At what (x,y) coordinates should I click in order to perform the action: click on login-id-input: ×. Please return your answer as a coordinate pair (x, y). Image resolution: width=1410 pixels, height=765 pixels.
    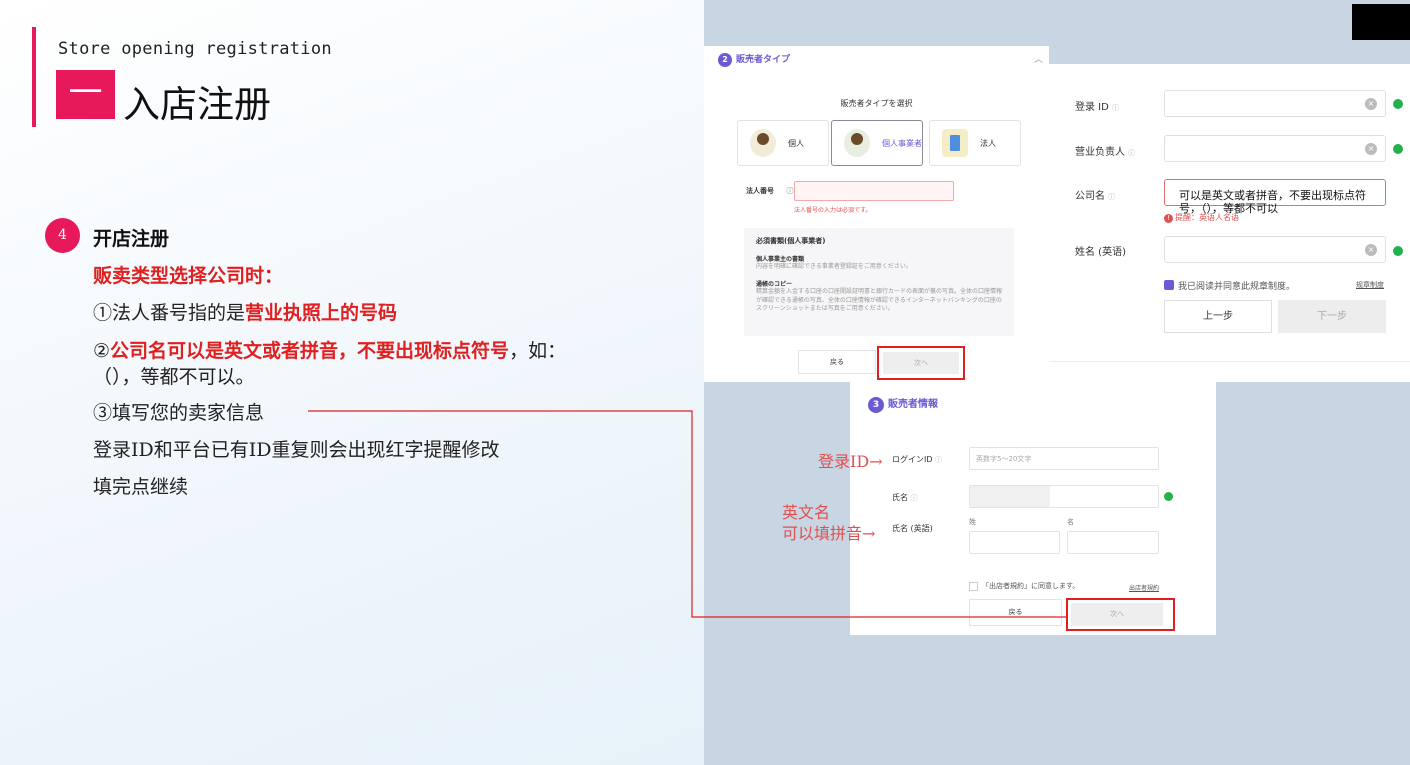
    Looking at the image, I should click on (1275, 103).